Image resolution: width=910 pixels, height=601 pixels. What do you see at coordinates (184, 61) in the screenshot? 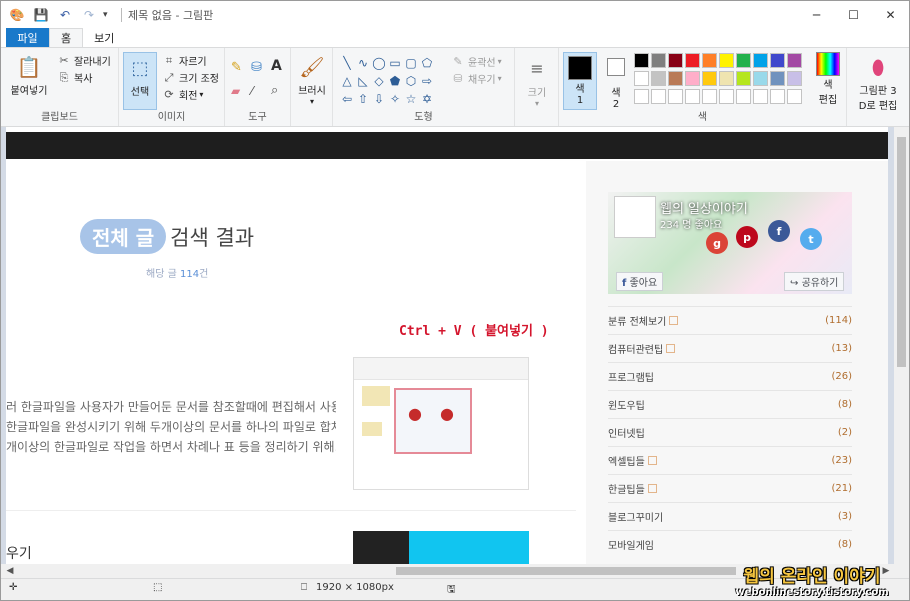
I see `crop-button: ⌗ 자르기` at bounding box center [184, 61].